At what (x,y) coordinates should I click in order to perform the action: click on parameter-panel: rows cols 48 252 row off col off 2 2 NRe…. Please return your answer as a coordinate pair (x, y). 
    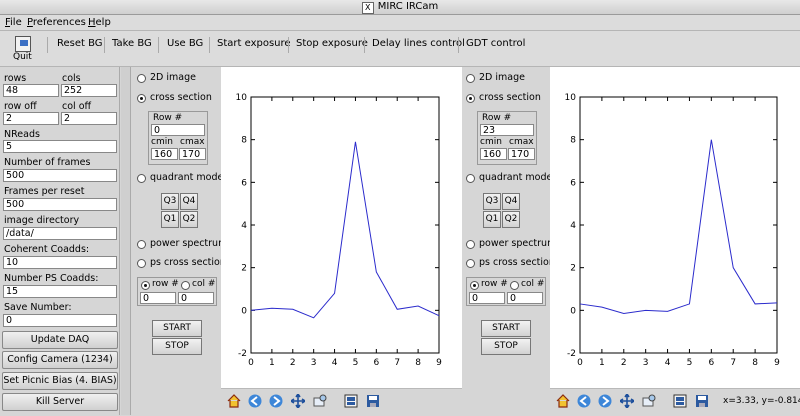
    Looking at the image, I should click on (60, 241).